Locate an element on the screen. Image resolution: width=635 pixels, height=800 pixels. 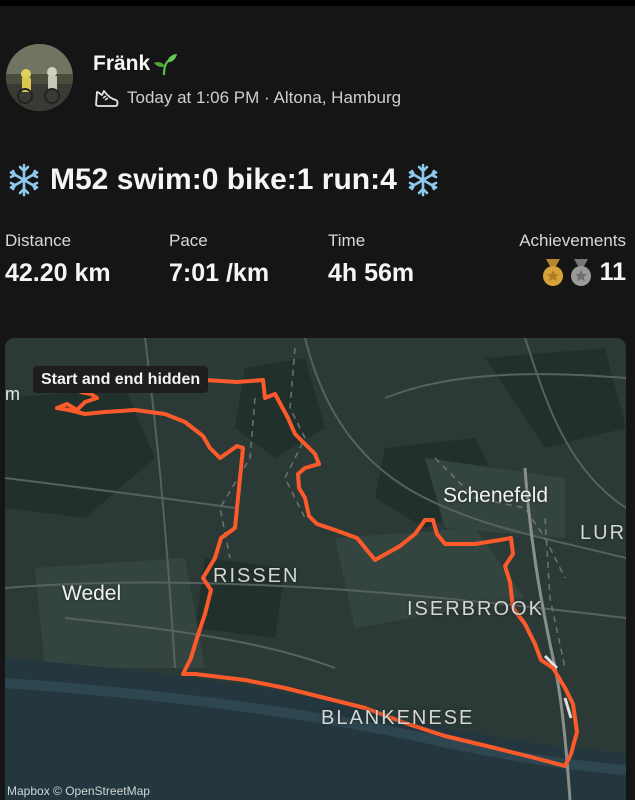
place-rissen: RISSEN is located at coordinates (256, 576).